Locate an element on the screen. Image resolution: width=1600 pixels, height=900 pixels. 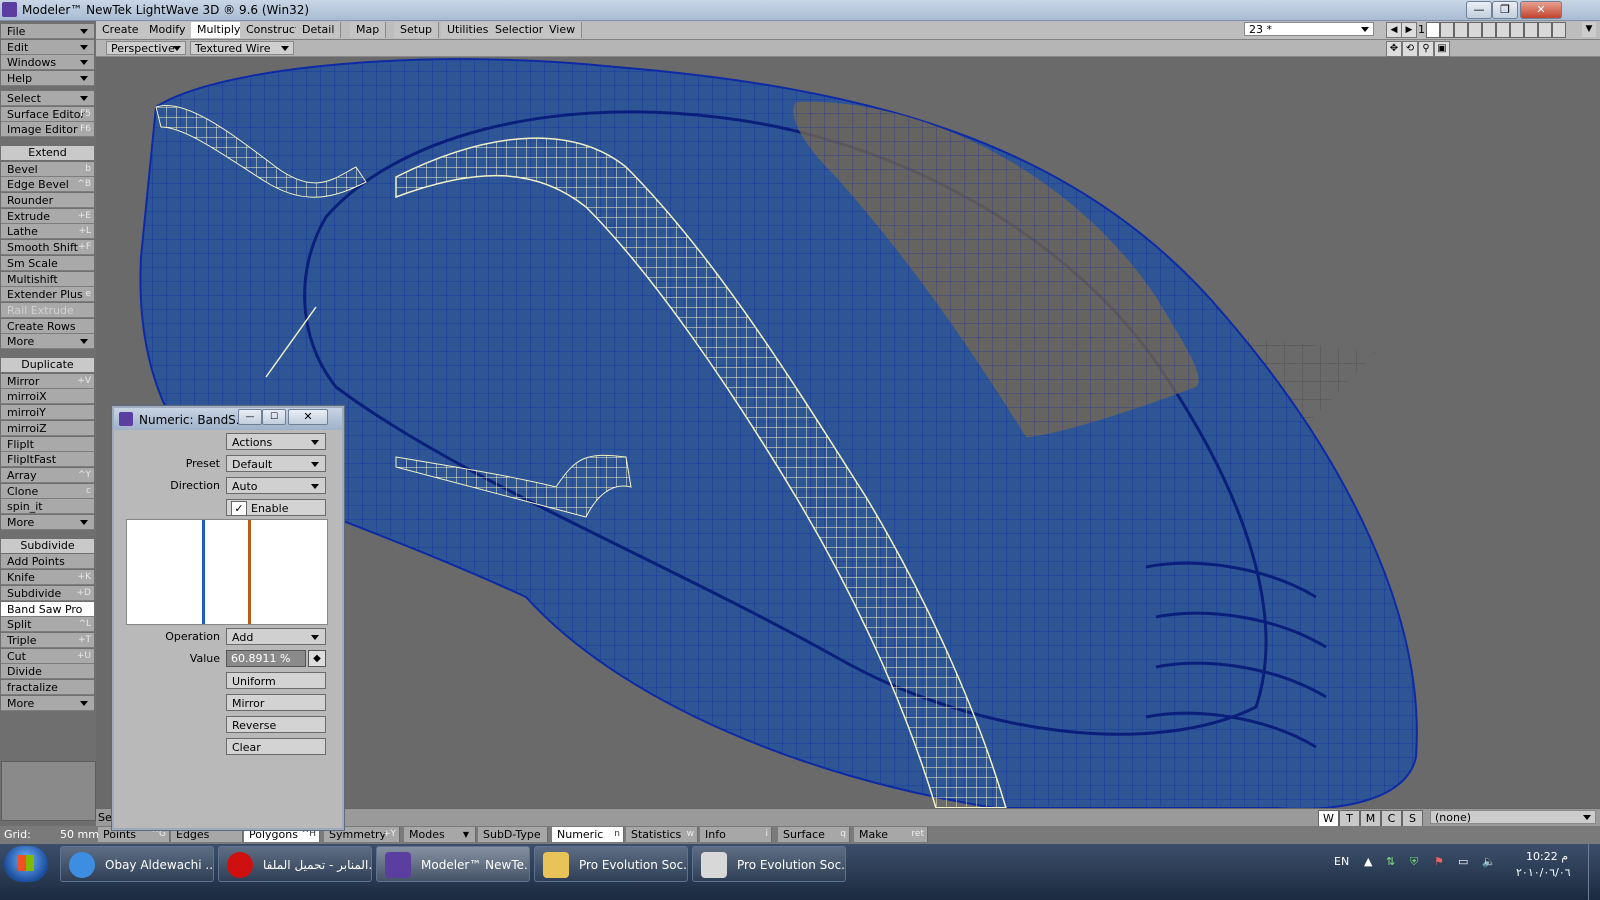
tool-flipitfast-button: FlipItFast is located at coordinates (47, 460).